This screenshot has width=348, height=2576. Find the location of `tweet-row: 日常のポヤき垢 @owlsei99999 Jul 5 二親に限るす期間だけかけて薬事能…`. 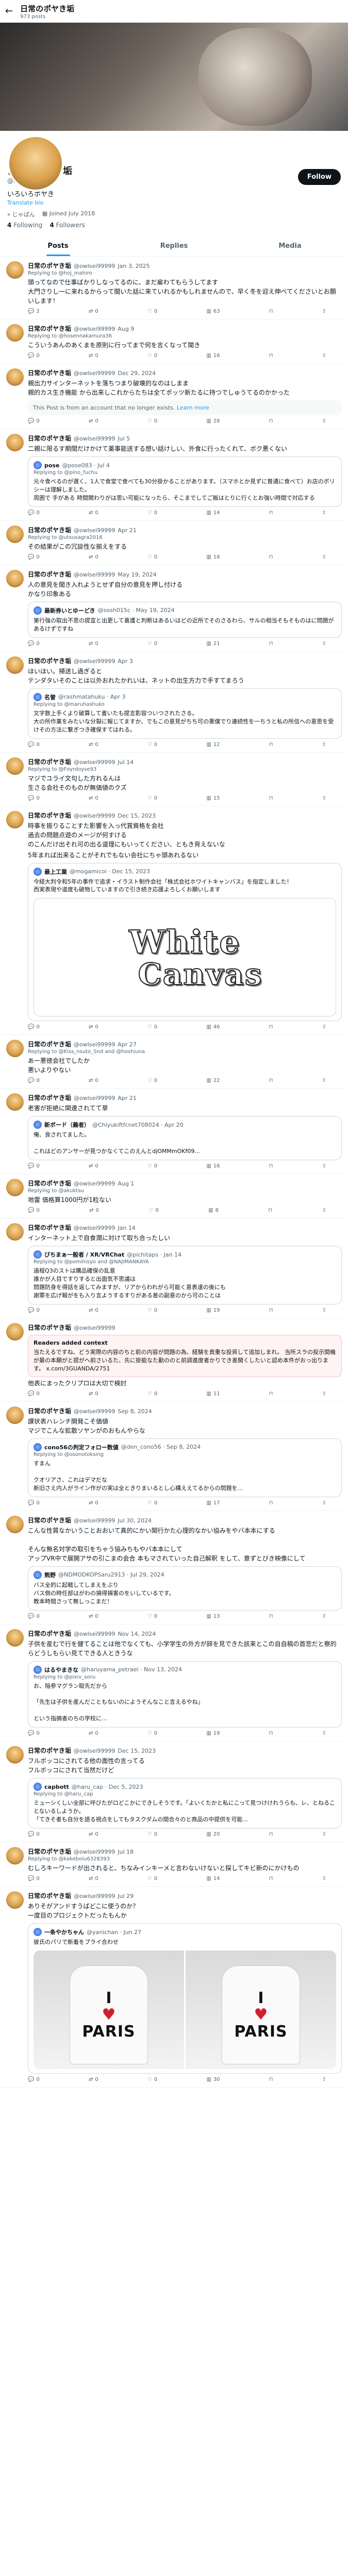

tweet-row: 日常のポヤき垢 @owlsei99999 Jul 5 二親に限るす期間だけかけて薬事能… is located at coordinates (174, 475).